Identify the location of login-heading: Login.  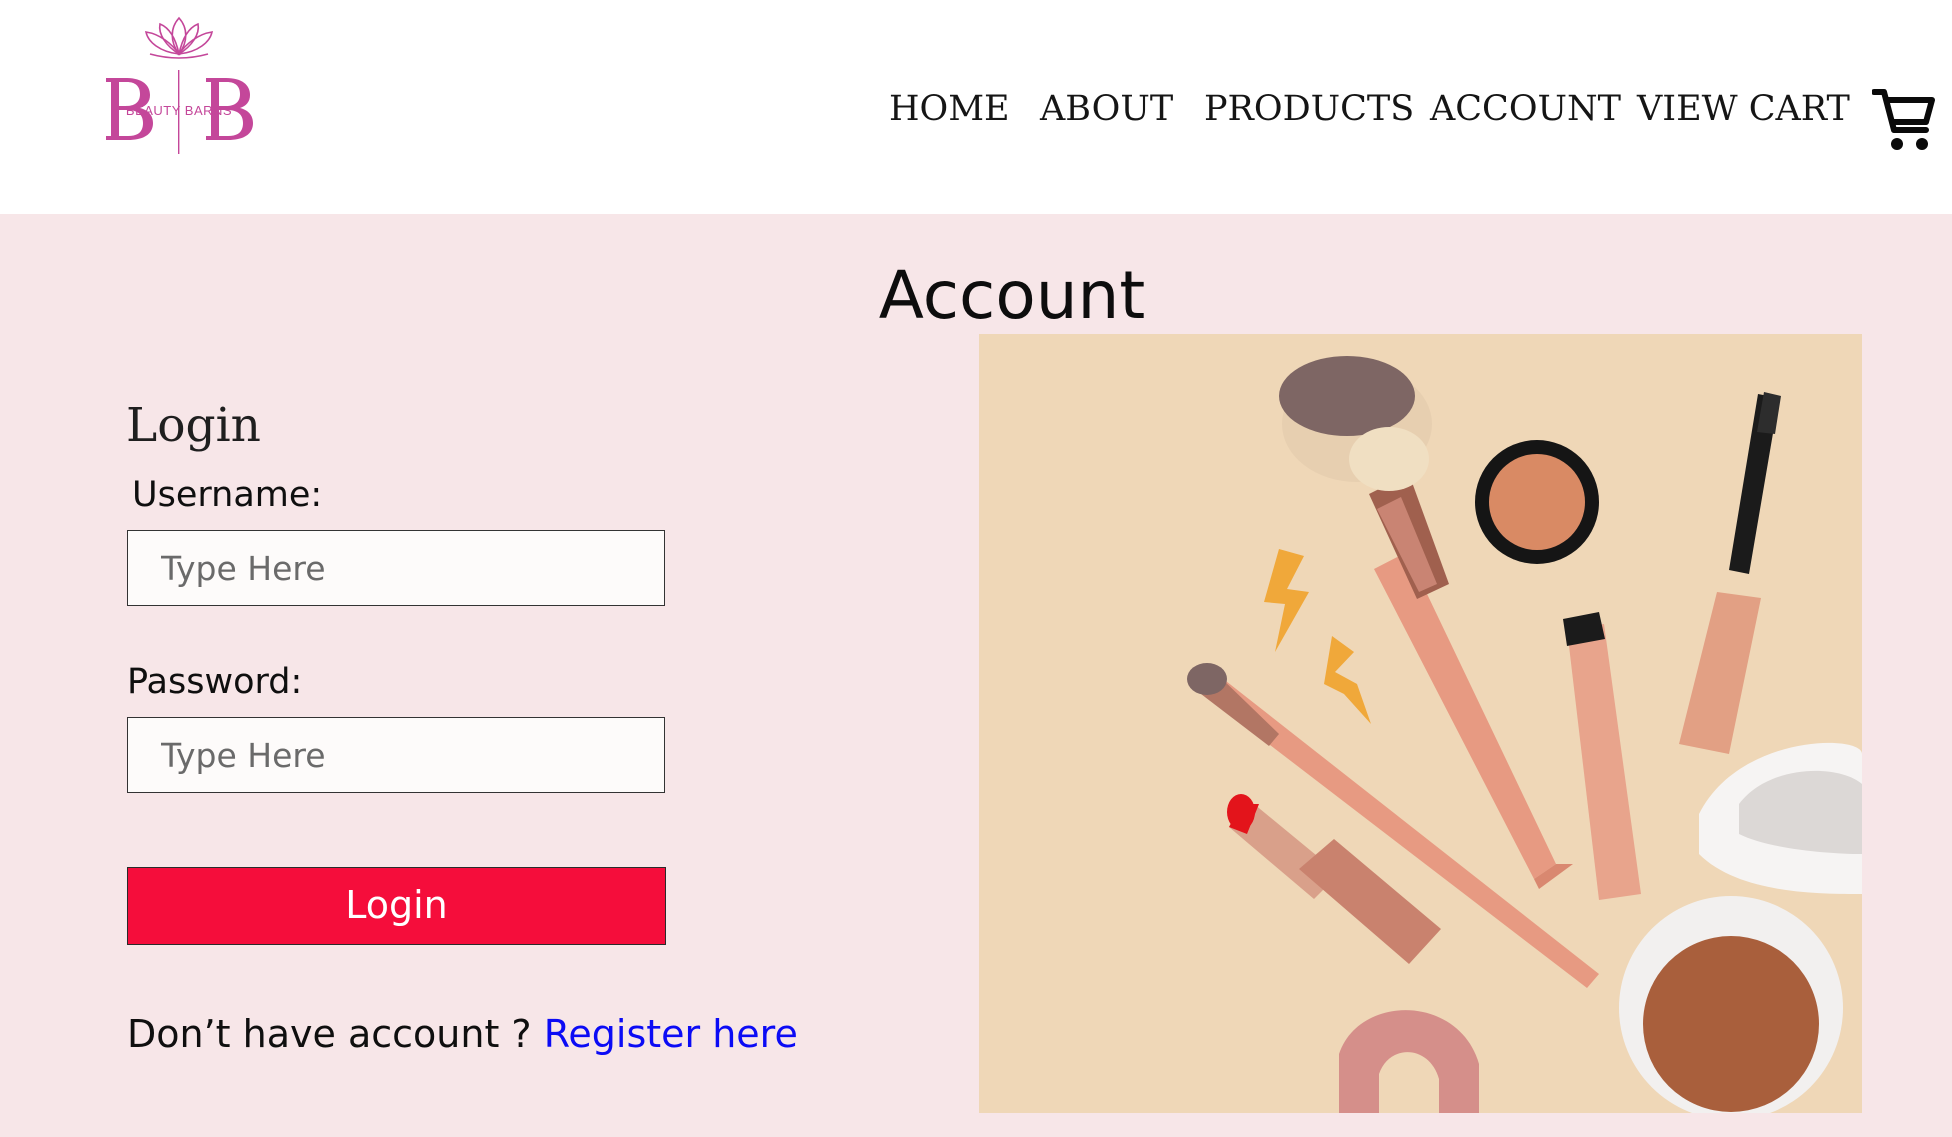
(193, 425).